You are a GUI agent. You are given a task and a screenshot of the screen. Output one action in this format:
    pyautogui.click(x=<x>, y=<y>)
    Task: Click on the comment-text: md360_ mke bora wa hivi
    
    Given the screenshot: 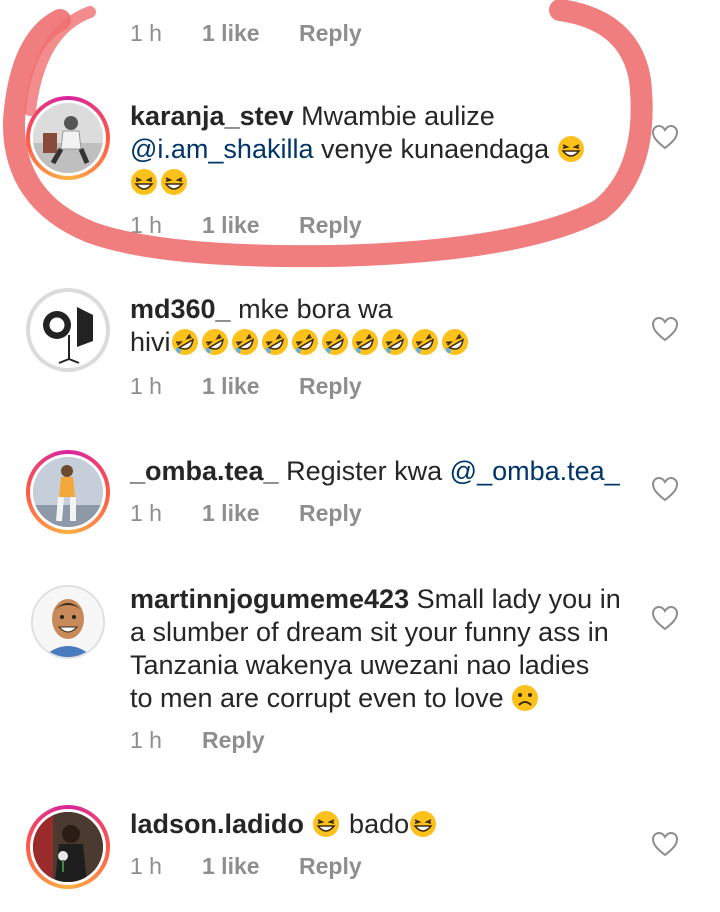 What is the action you would take?
    pyautogui.click(x=380, y=326)
    